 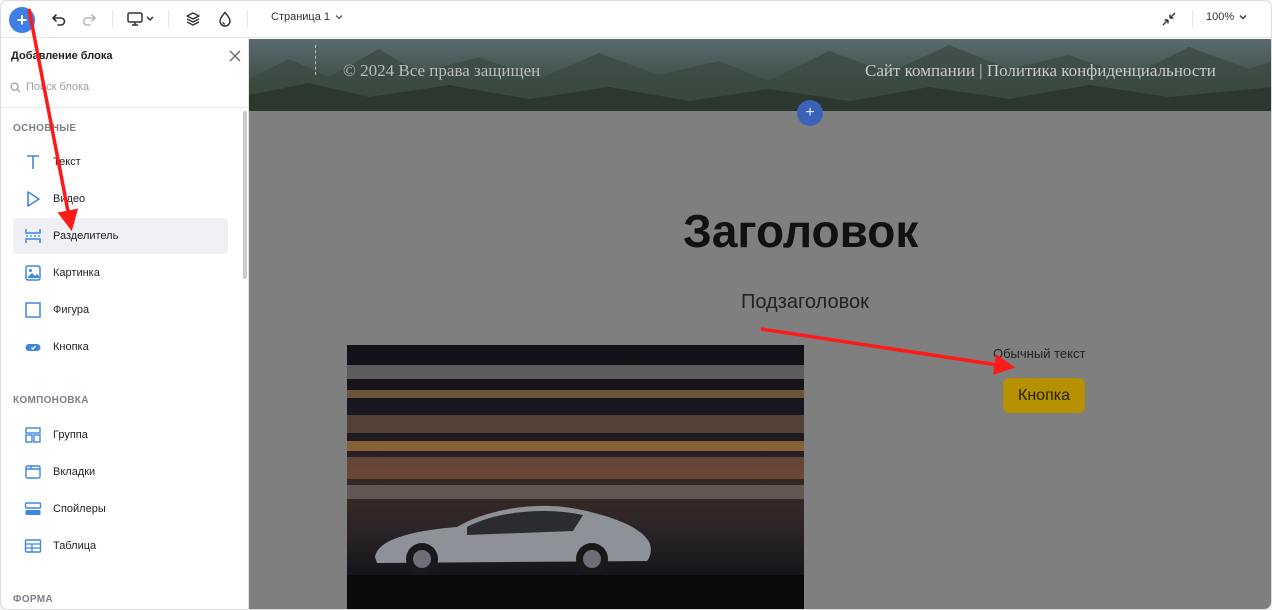 I want to click on block-item-text: Текст, so click(x=120, y=162).